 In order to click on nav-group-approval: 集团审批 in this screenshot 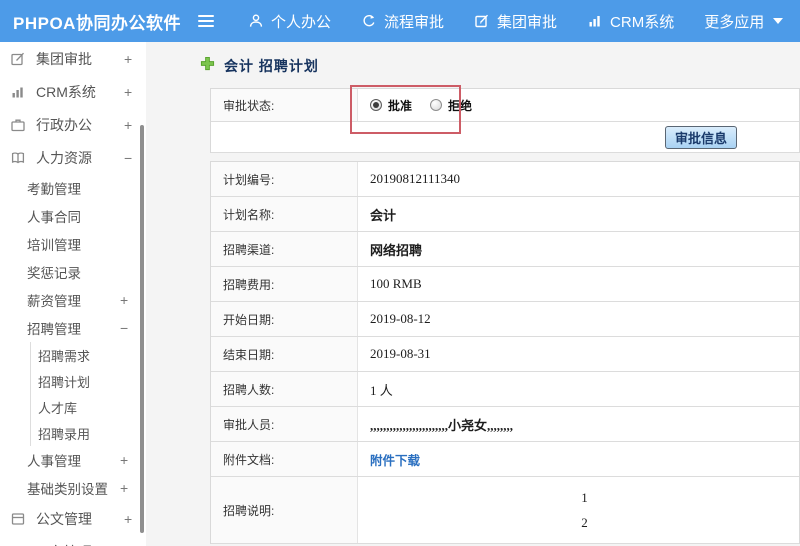, I will do `click(515, 21)`.